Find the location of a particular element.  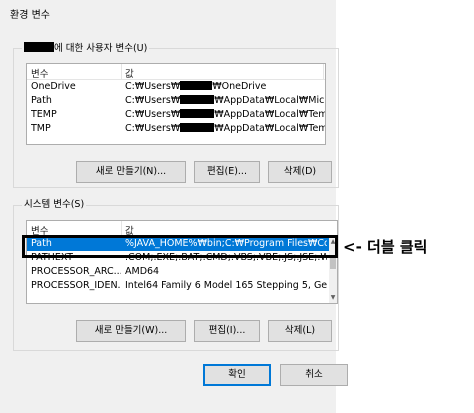

user-delete-button: 삭제(D) is located at coordinates (300, 172).